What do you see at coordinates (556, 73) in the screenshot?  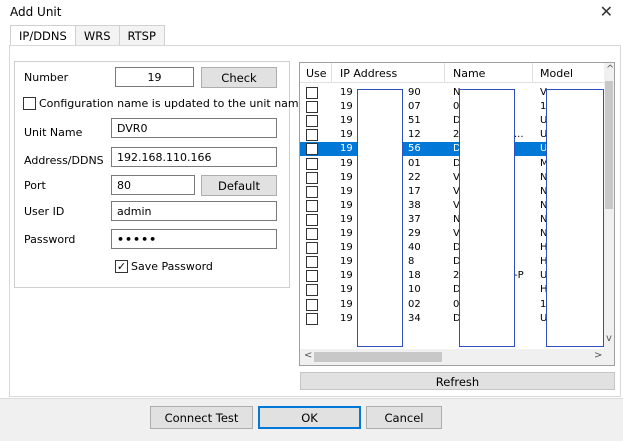 I see `column-header-model: Model` at bounding box center [556, 73].